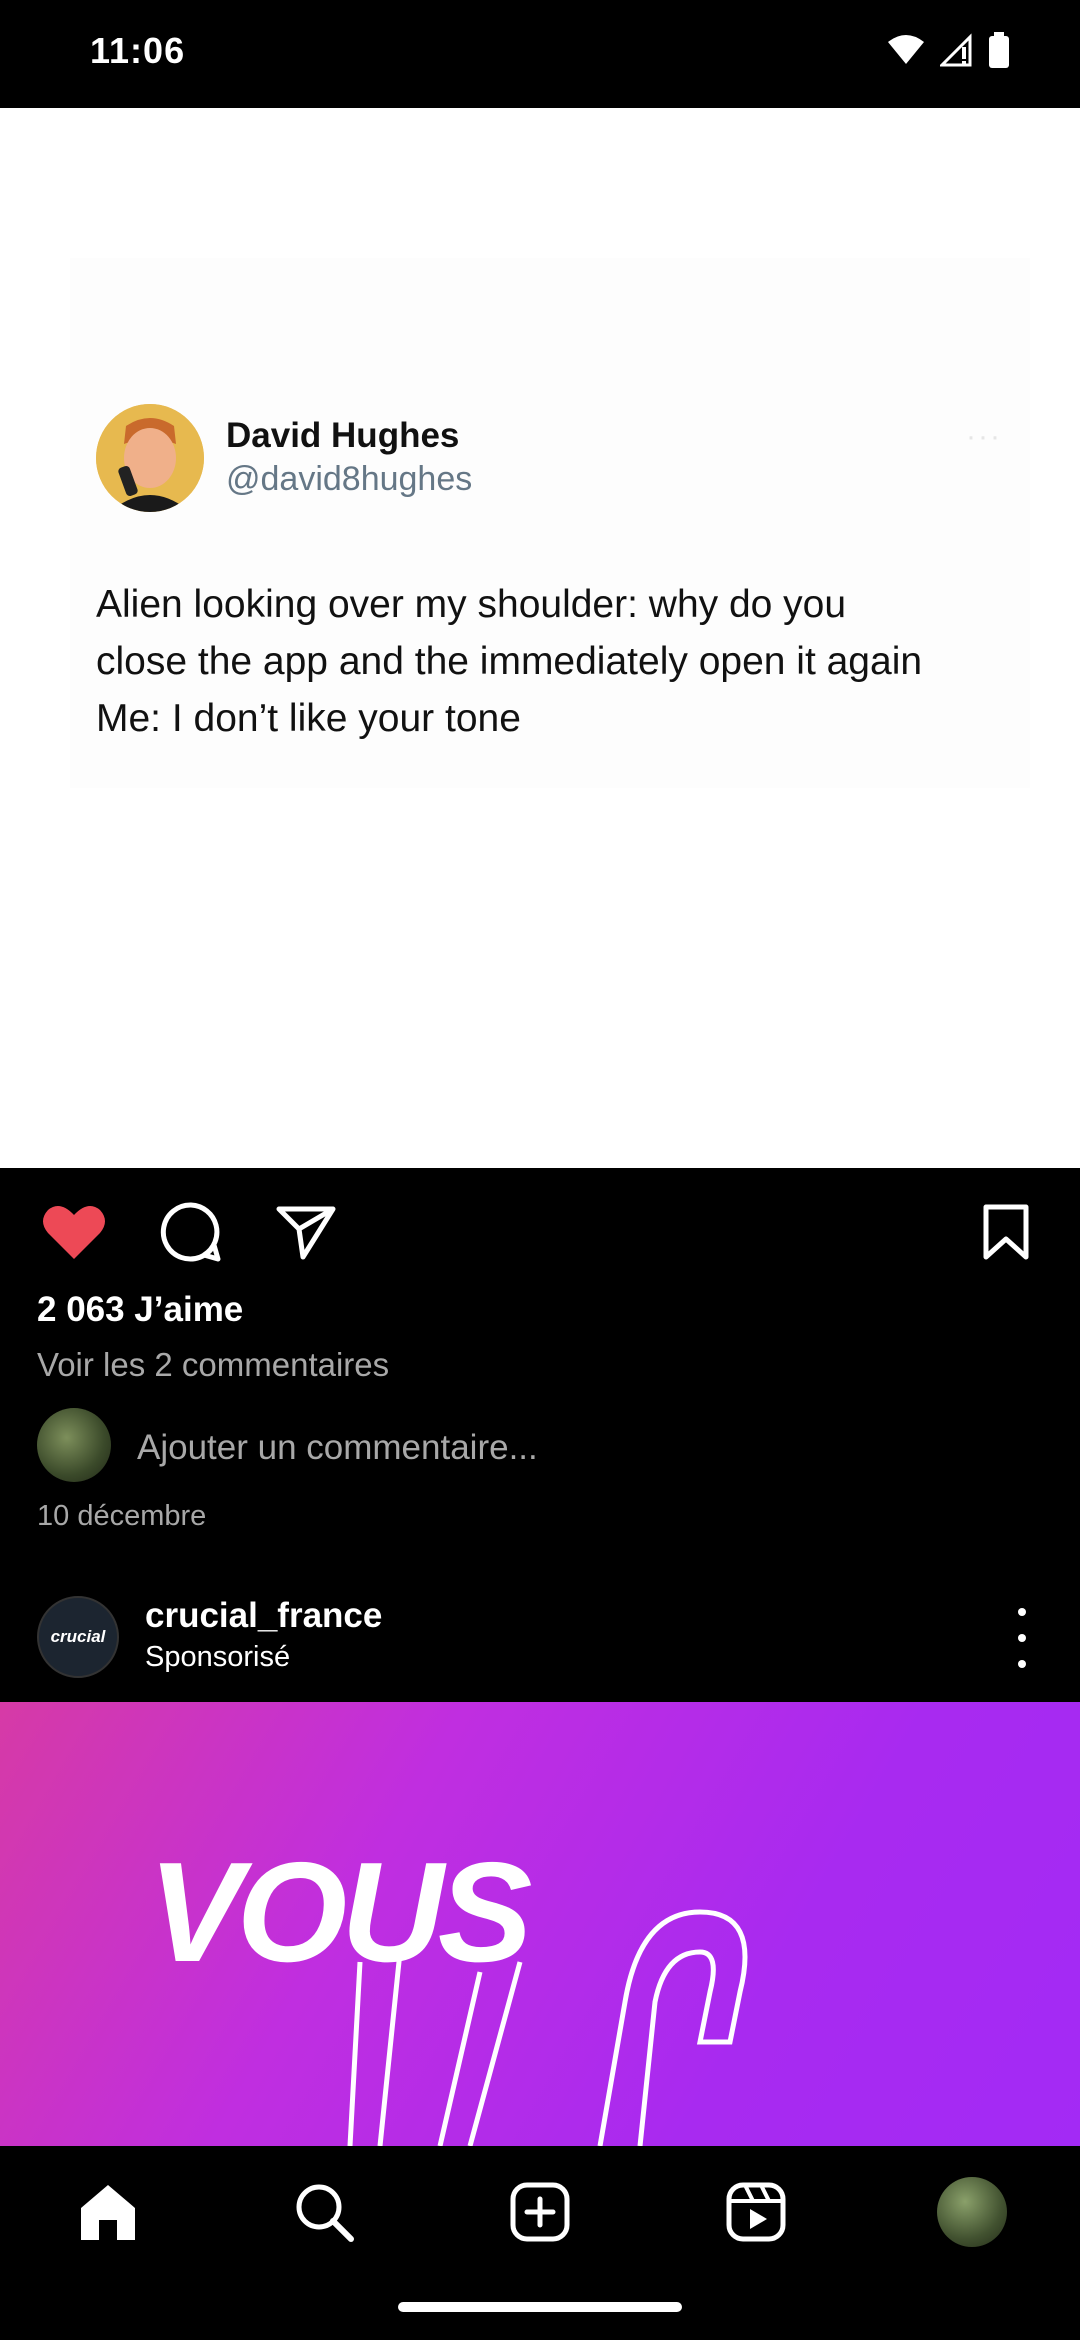 The image size is (1080, 2340). I want to click on tweet-avatar, so click(150, 458).